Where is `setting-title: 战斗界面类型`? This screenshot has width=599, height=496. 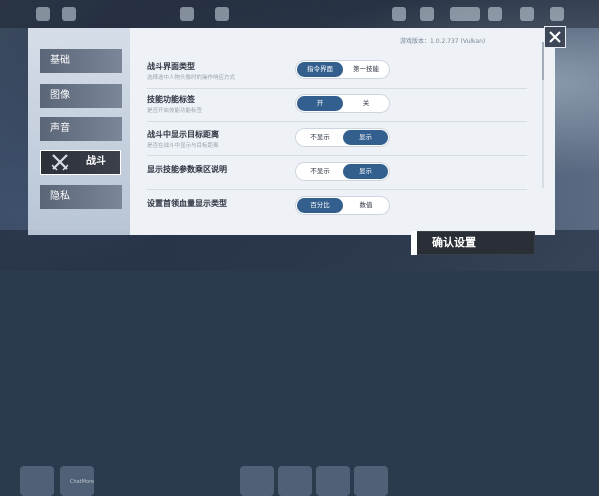
setting-title: 战斗界面类型 is located at coordinates (171, 66).